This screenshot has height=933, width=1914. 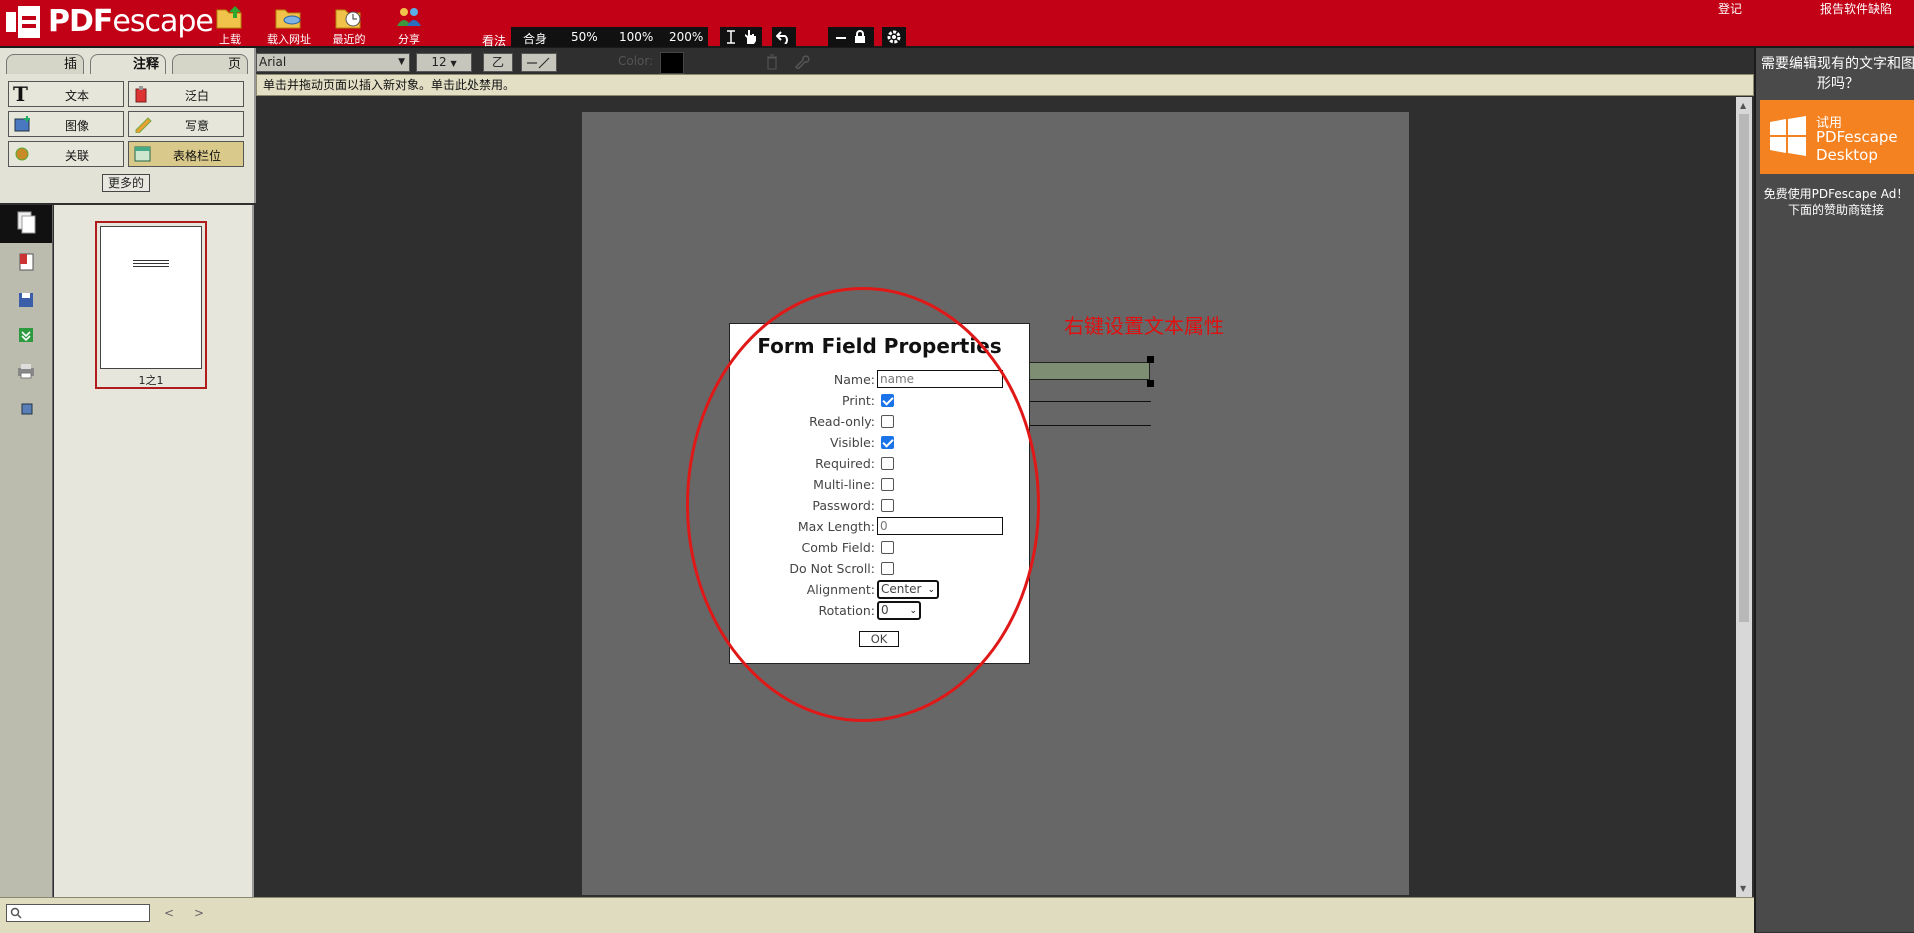 I want to click on page-thumbnail, so click(x=151, y=297).